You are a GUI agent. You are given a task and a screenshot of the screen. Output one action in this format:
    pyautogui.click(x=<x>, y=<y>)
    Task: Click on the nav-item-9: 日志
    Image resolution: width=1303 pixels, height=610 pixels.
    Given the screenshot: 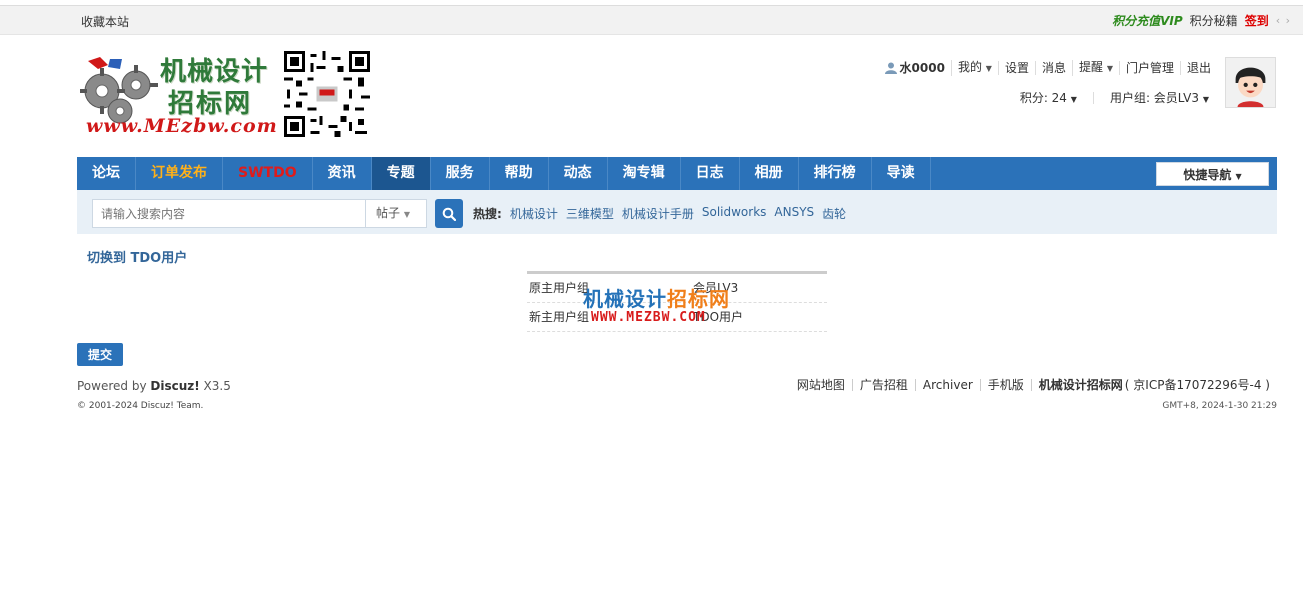 What is the action you would take?
    pyautogui.click(x=710, y=173)
    